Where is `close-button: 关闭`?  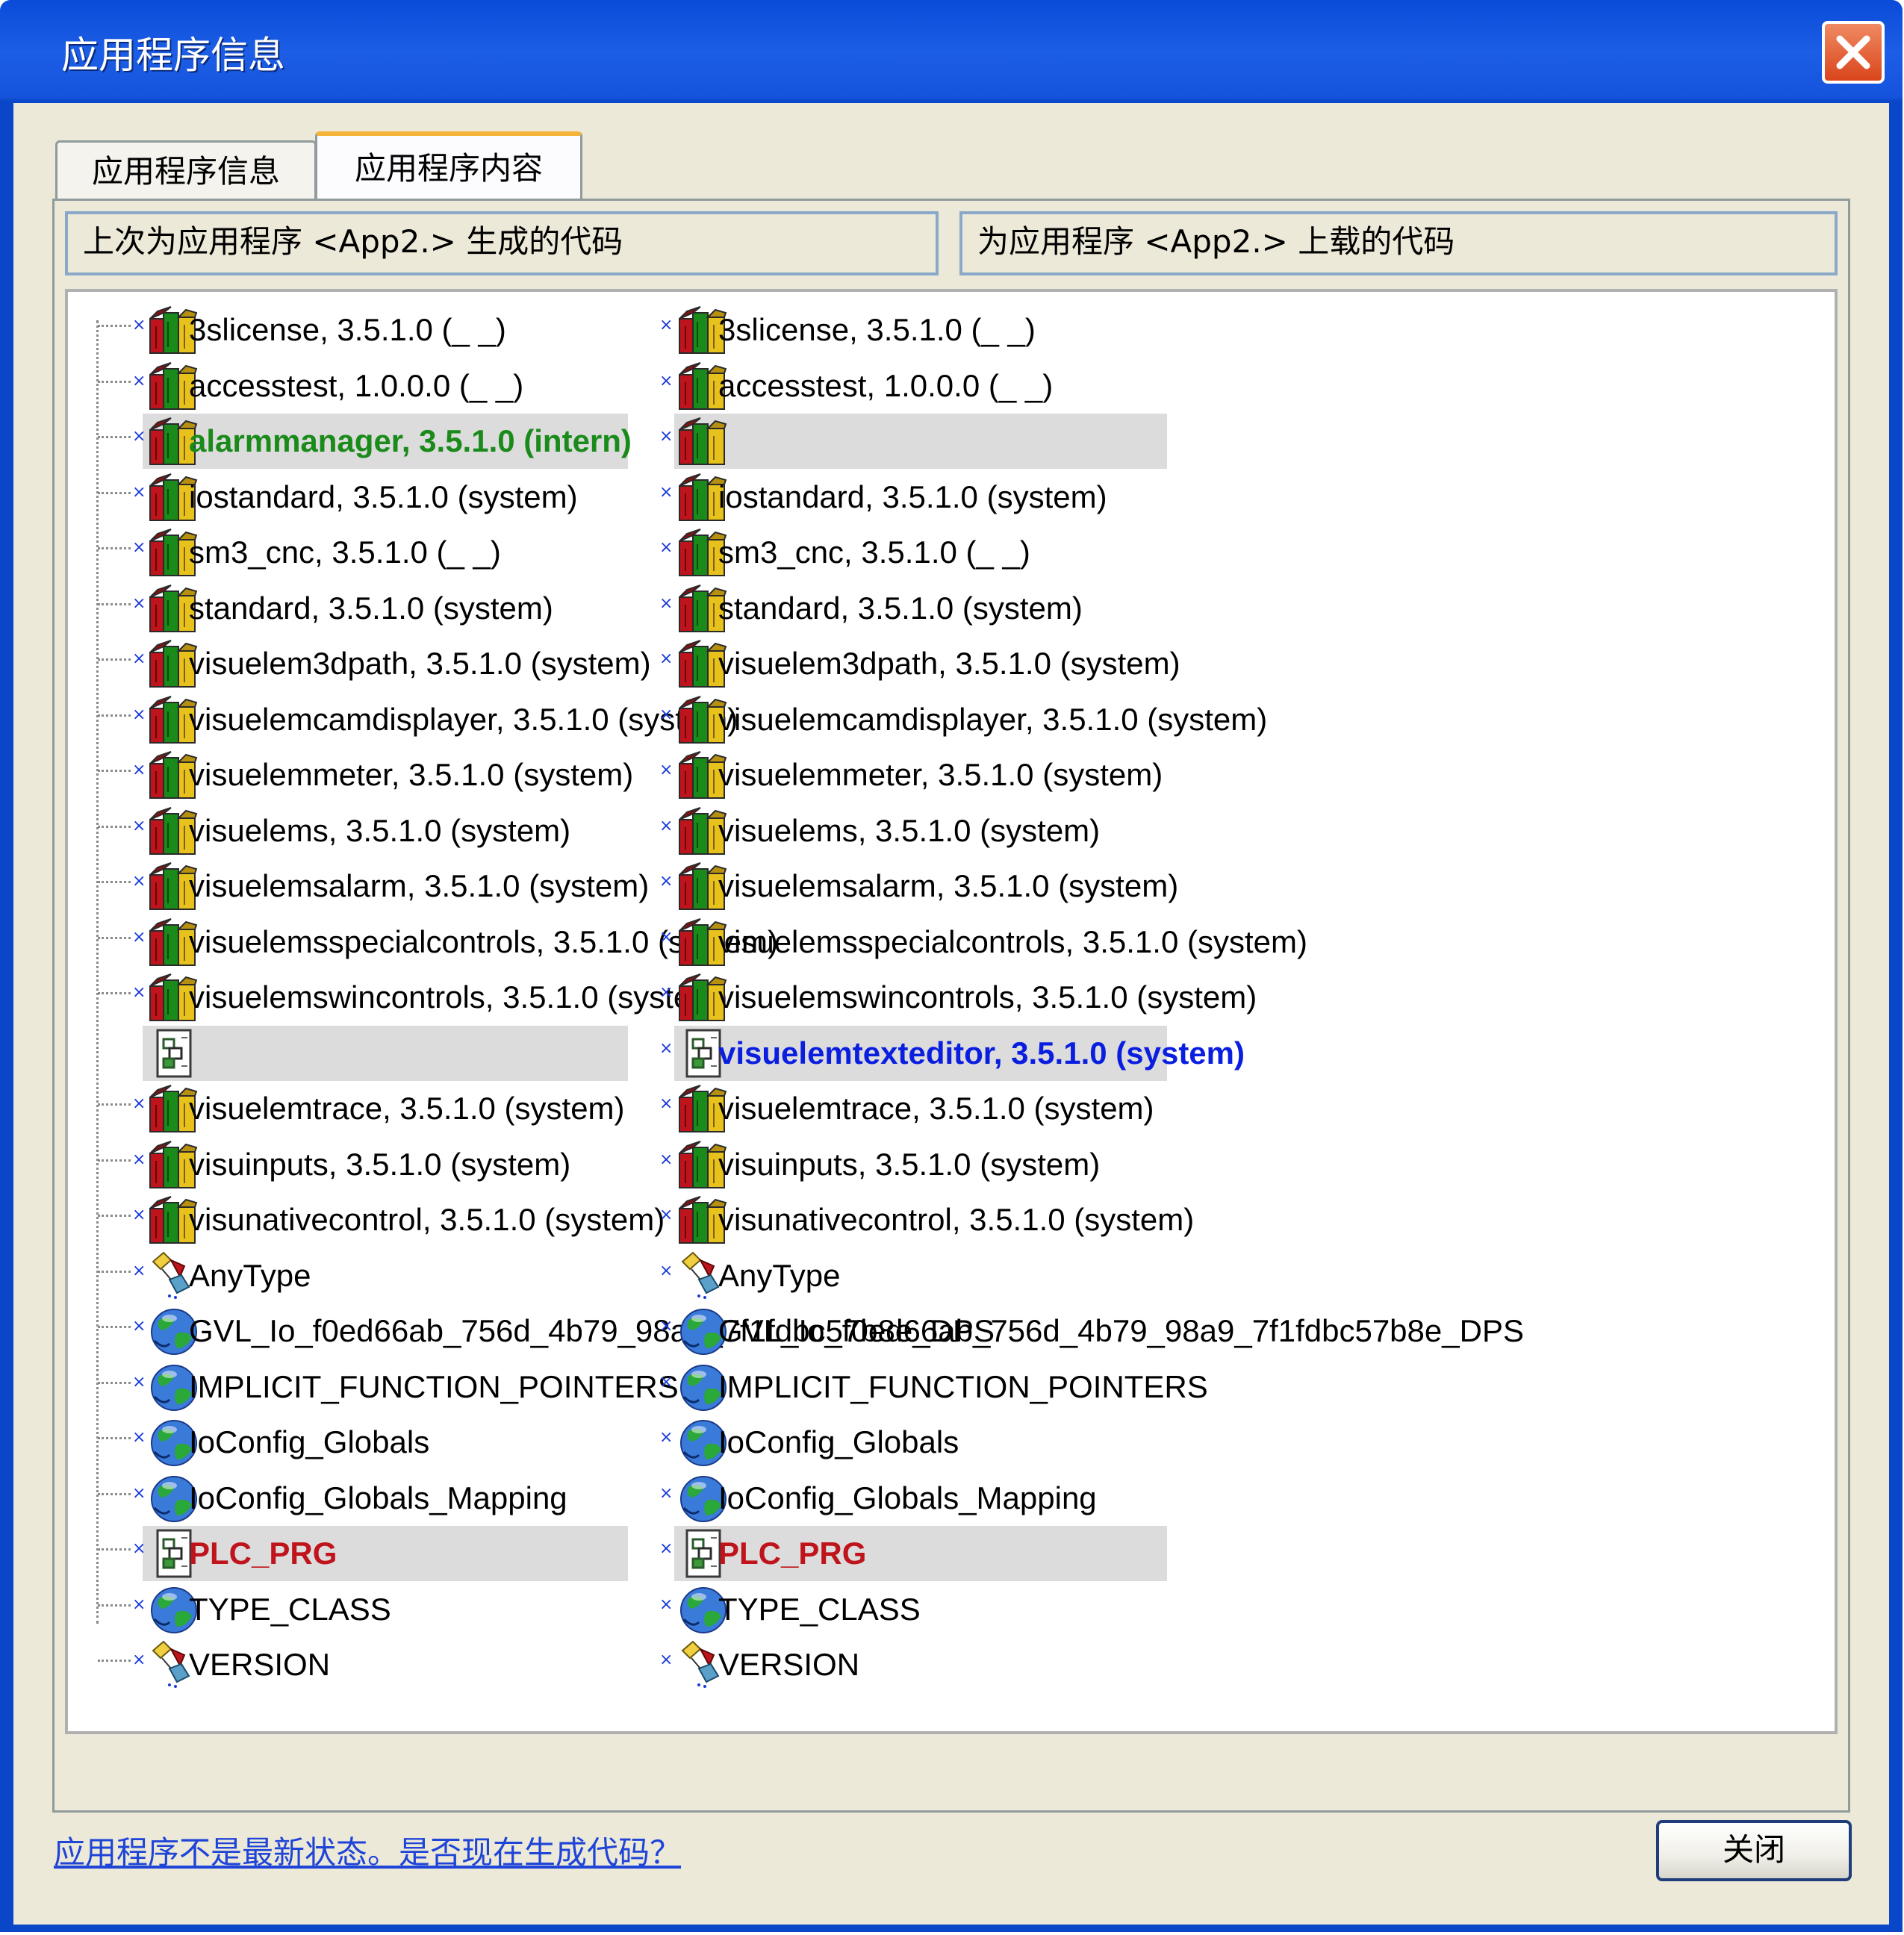 close-button: 关闭 is located at coordinates (1754, 1850).